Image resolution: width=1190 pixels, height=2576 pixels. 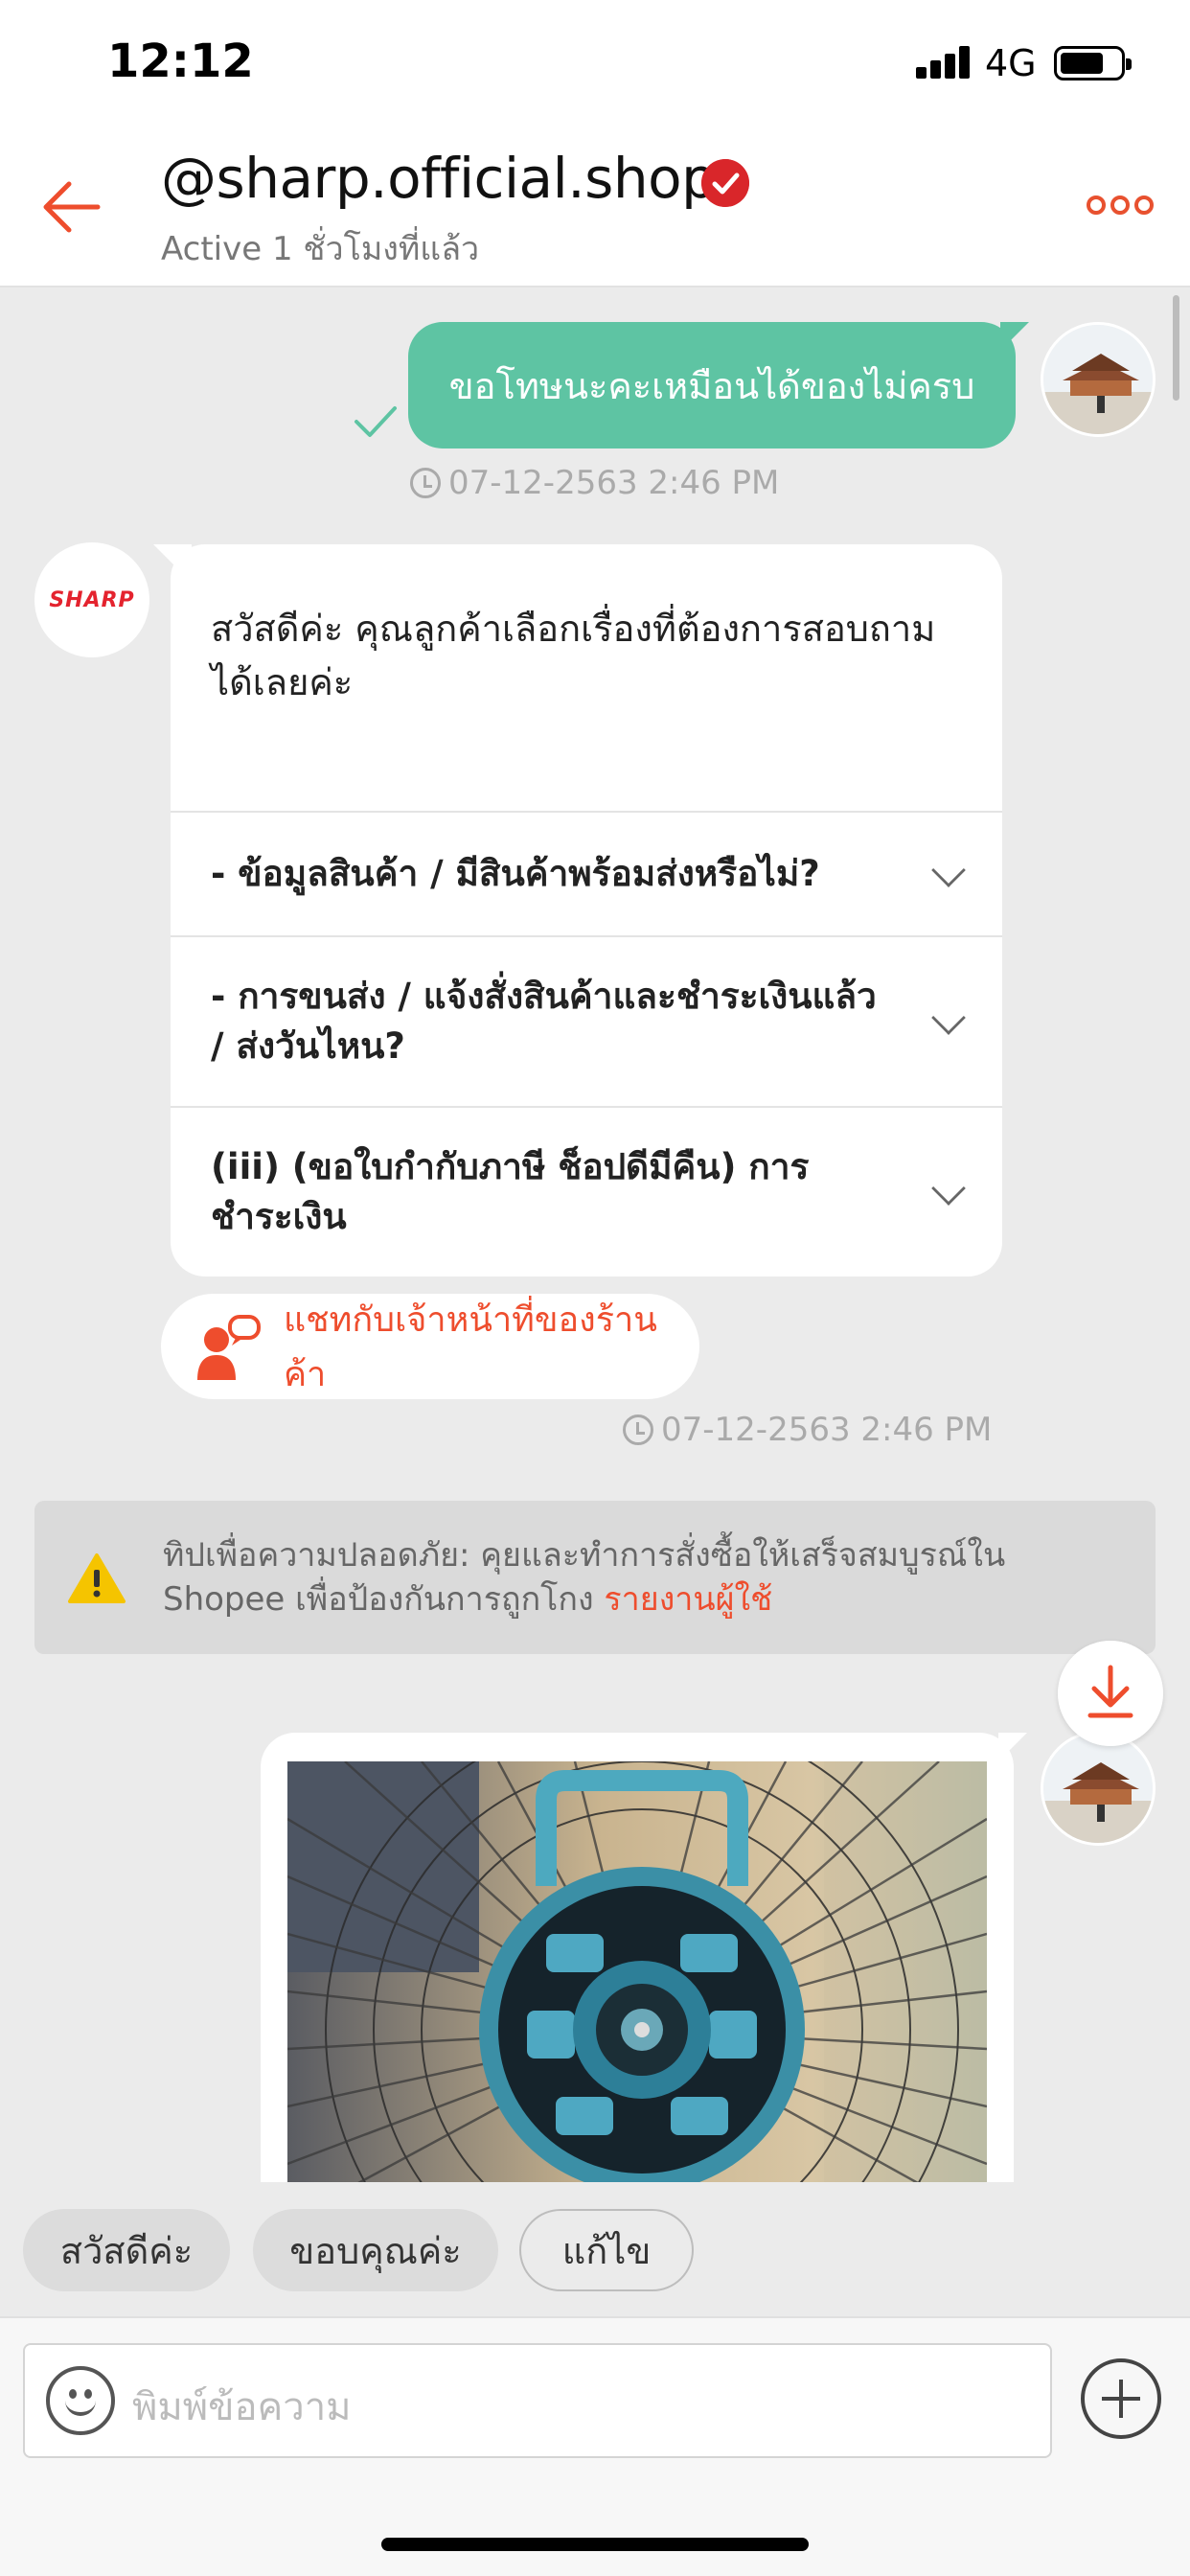 What do you see at coordinates (1121, 205) in the screenshot?
I see `more-icon` at bounding box center [1121, 205].